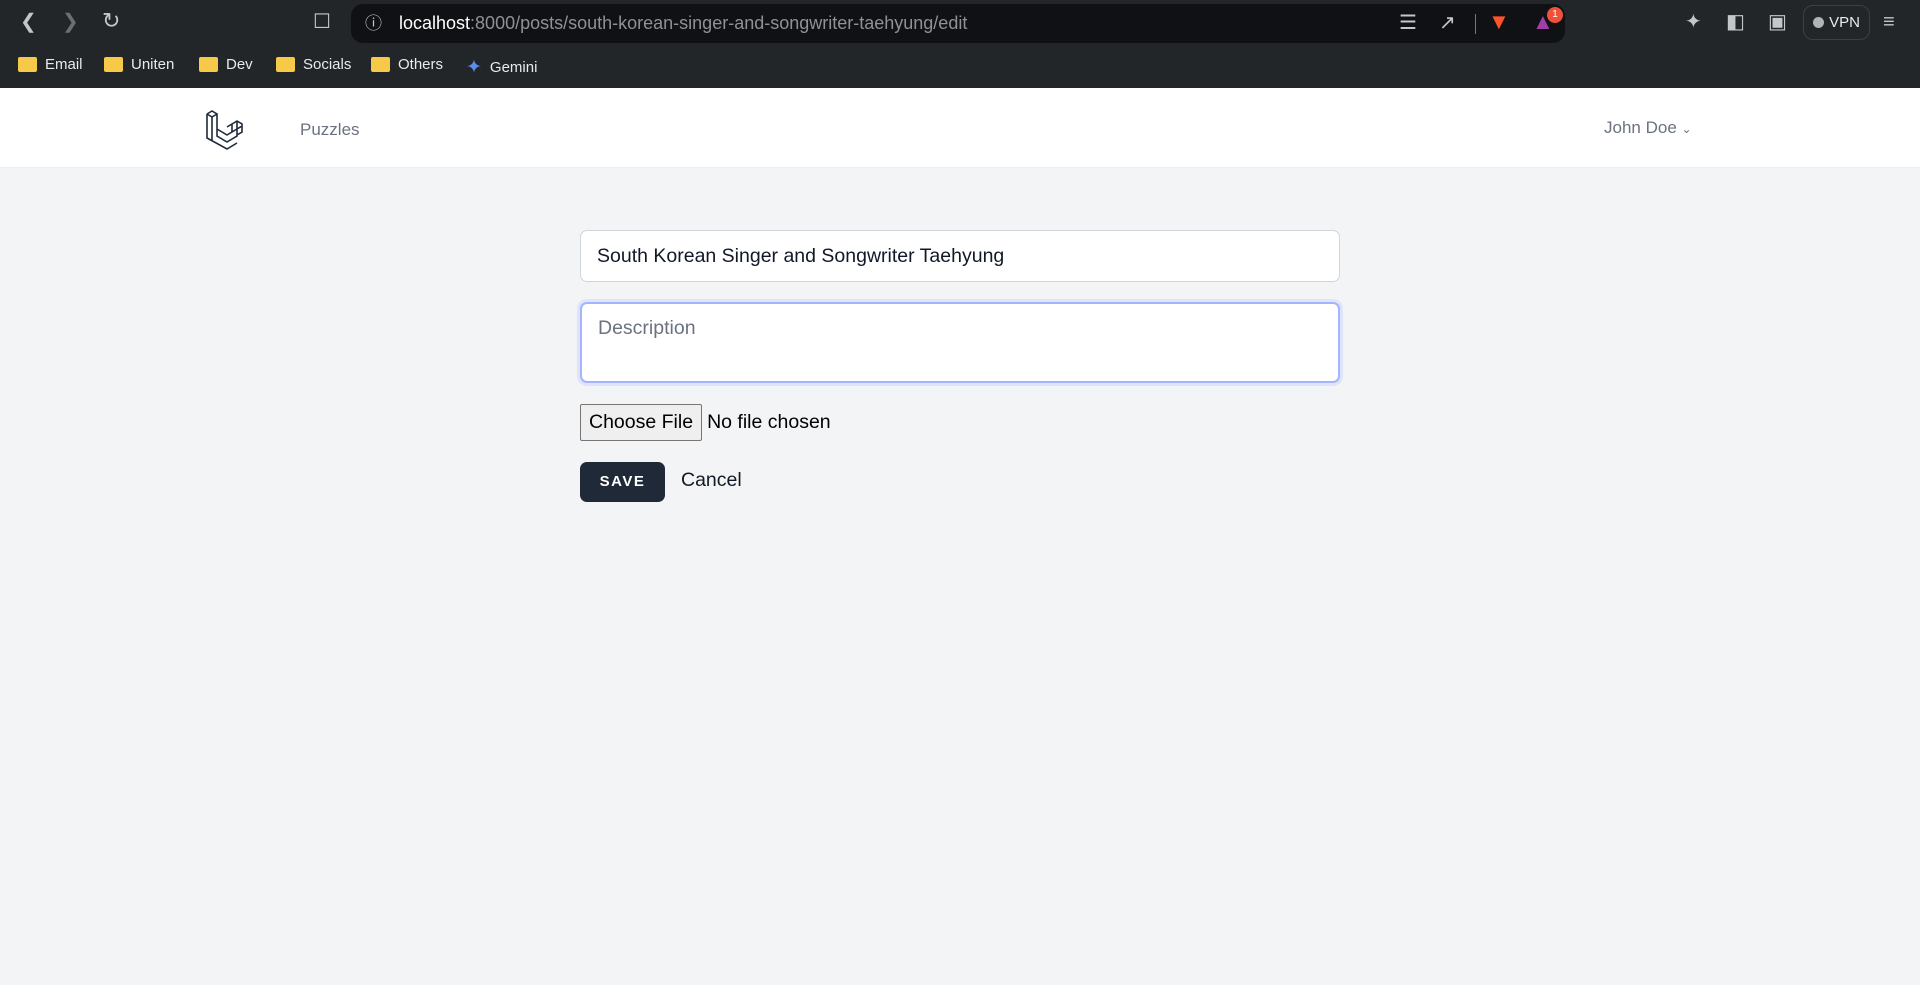  What do you see at coordinates (641, 422) in the screenshot?
I see `choose-file-button: Choose File` at bounding box center [641, 422].